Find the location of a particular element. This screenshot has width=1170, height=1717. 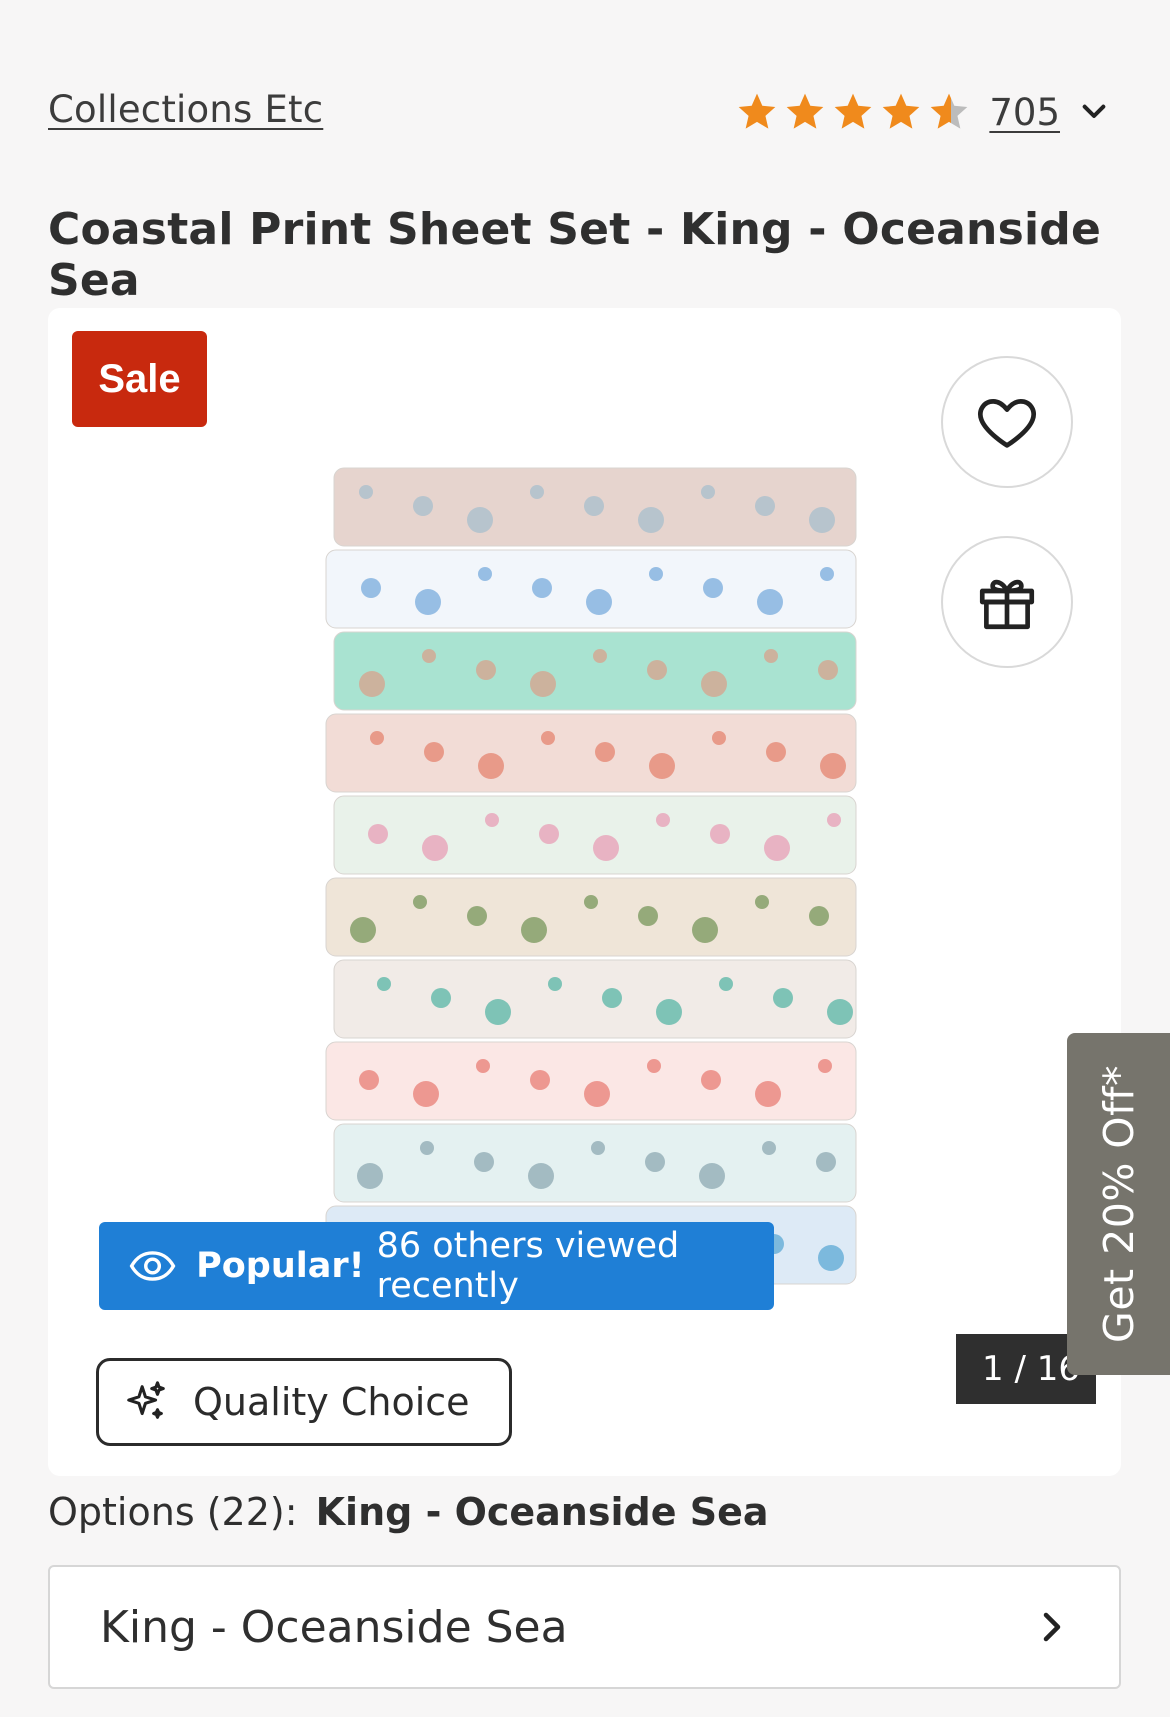

options-label: Options (22): King - Oceanside Sea is located at coordinates (408, 1512).